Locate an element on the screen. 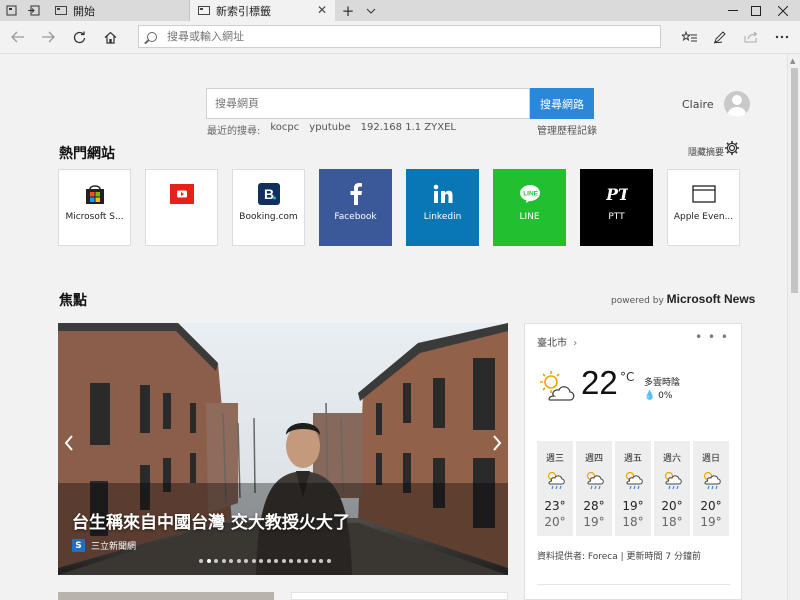 This screenshot has height=600, width=800. refresh-button is located at coordinates (79, 37).